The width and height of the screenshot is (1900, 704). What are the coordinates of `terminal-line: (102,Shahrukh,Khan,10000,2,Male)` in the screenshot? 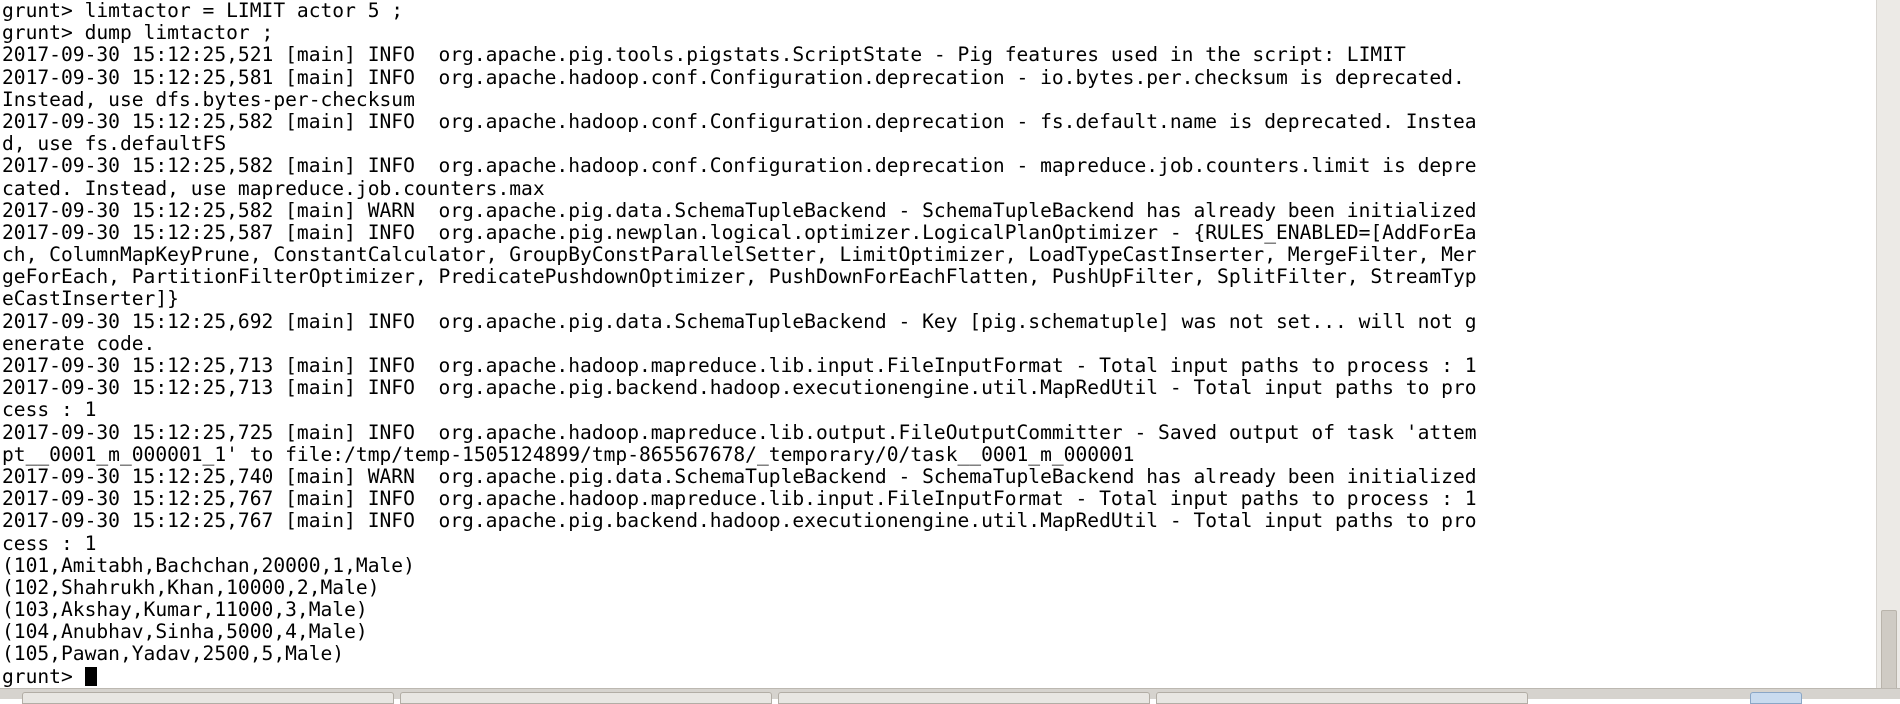 It's located at (191, 587).